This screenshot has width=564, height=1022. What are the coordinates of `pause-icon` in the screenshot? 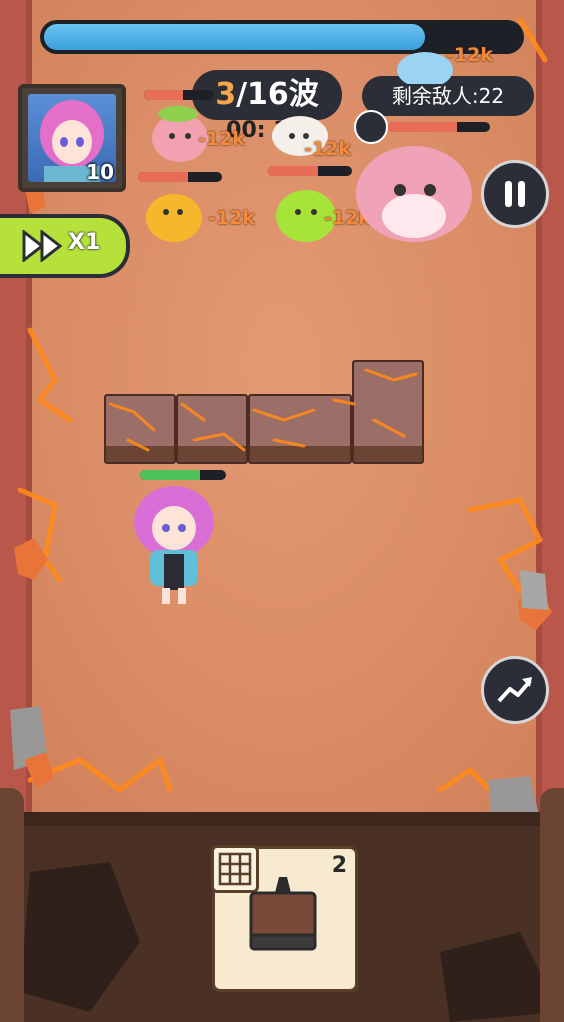 It's located at (515, 194).